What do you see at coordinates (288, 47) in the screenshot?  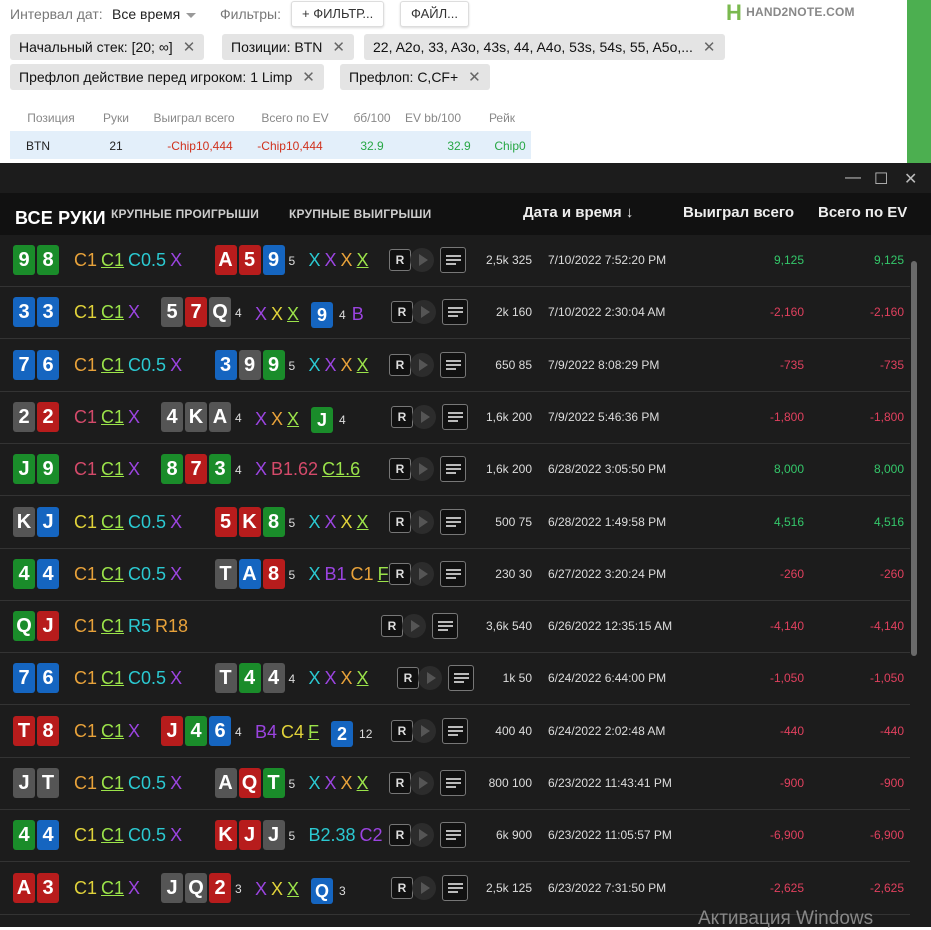 I see `filter-chip: Позиции: BTN ✕` at bounding box center [288, 47].